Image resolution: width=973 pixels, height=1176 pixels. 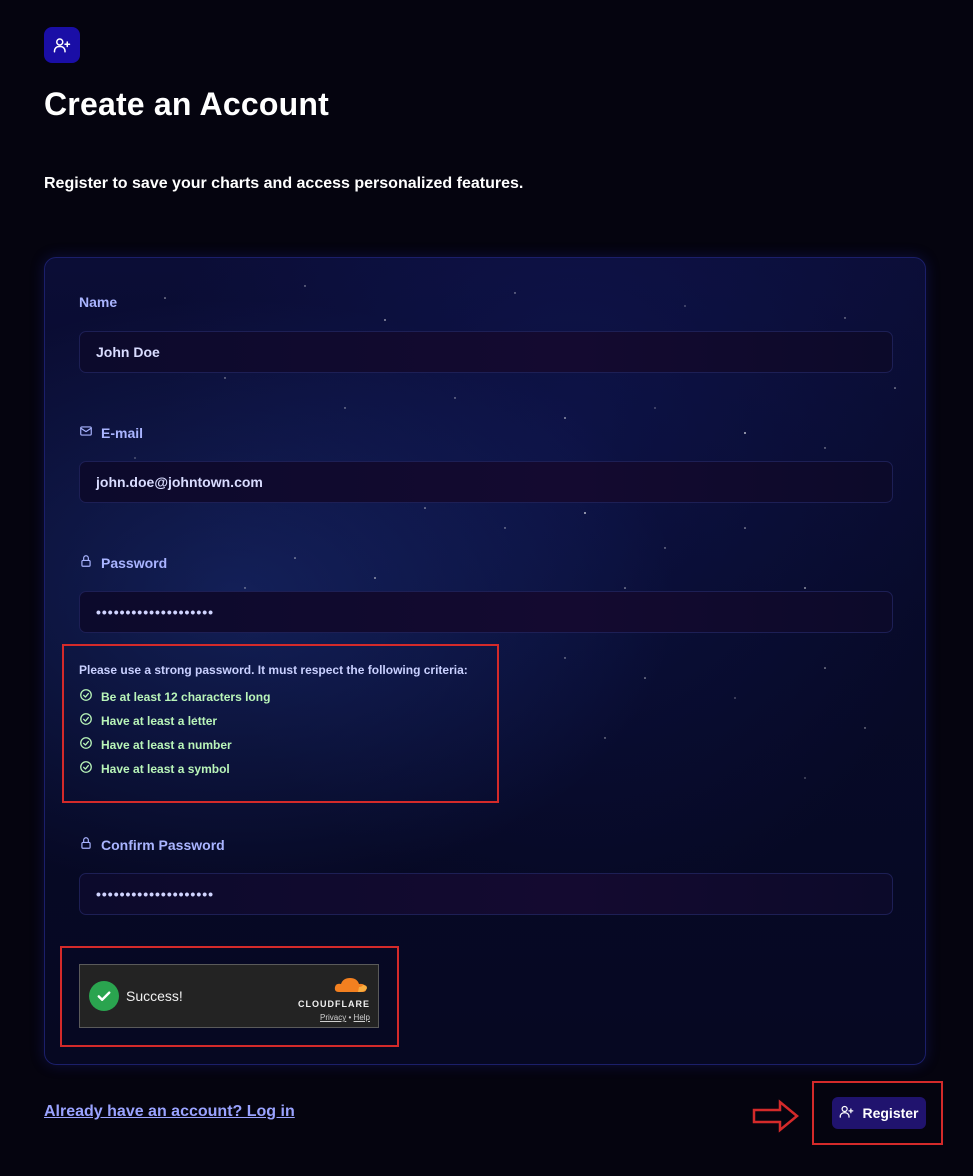 I want to click on email-input: john.doe@johntown.com, so click(x=486, y=482).